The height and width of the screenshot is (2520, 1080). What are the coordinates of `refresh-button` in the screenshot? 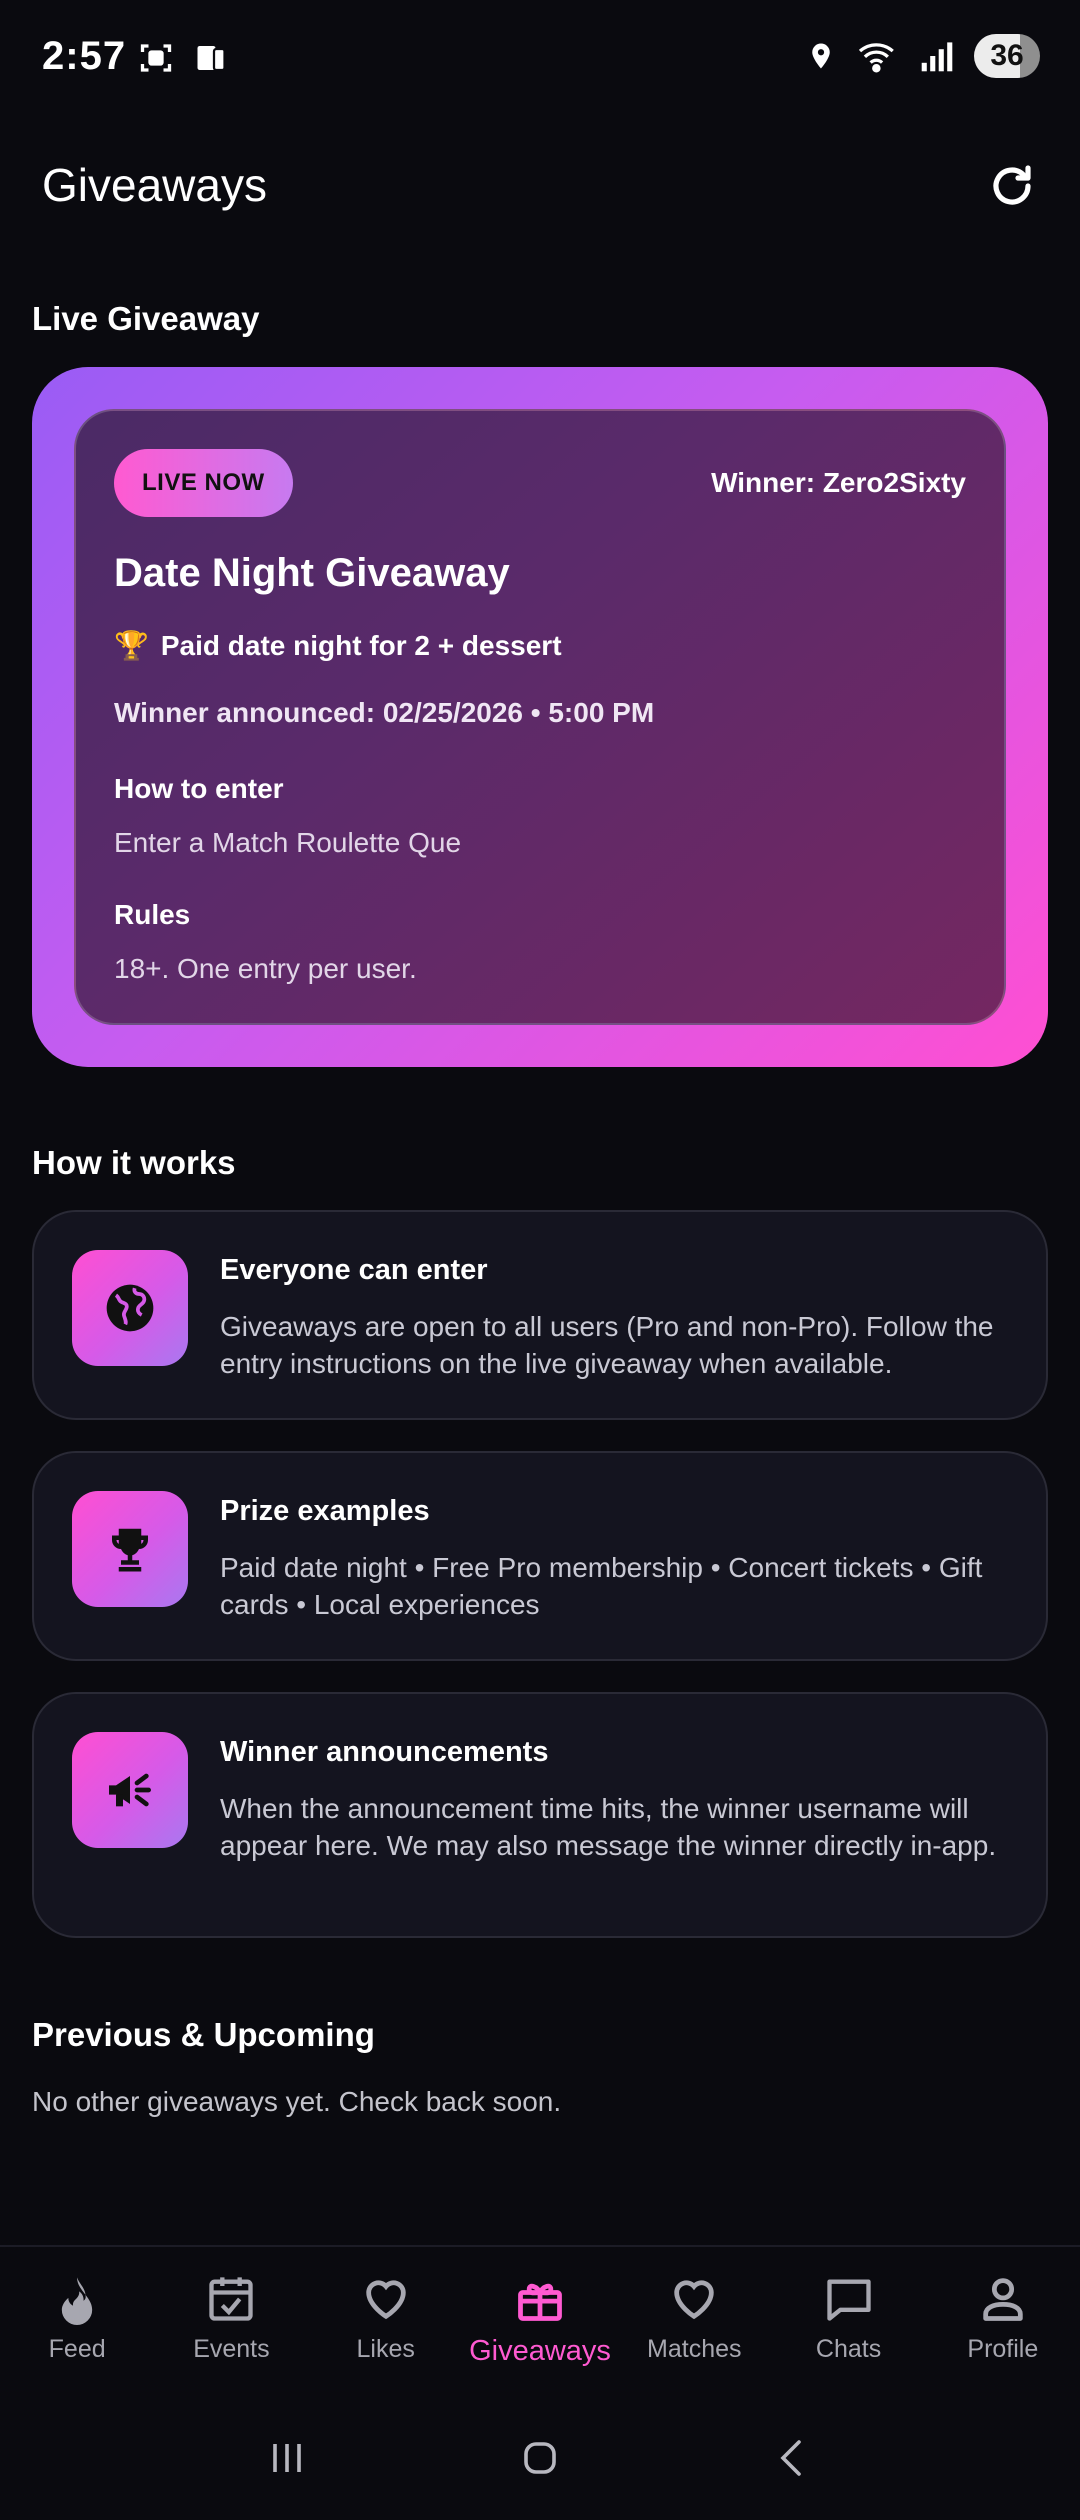 It's located at (1012, 186).